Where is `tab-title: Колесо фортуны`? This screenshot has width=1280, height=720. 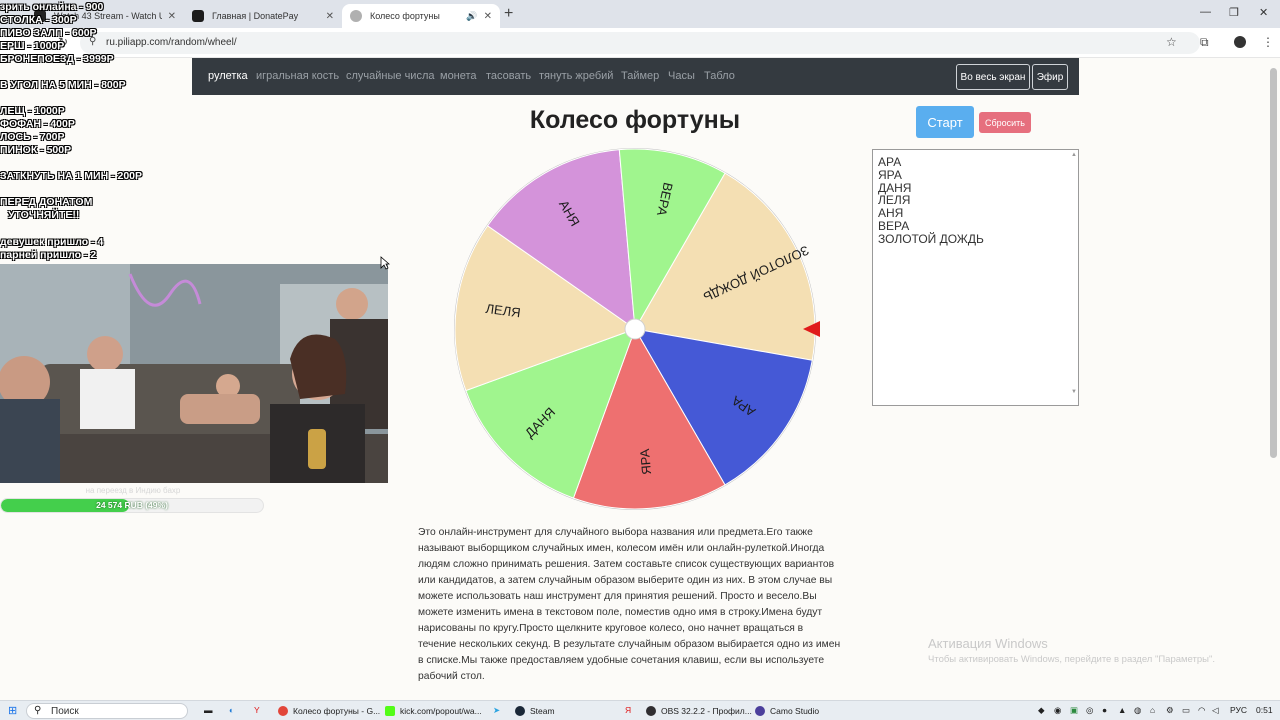
tab-title: Колесо фортуны is located at coordinates (405, 16).